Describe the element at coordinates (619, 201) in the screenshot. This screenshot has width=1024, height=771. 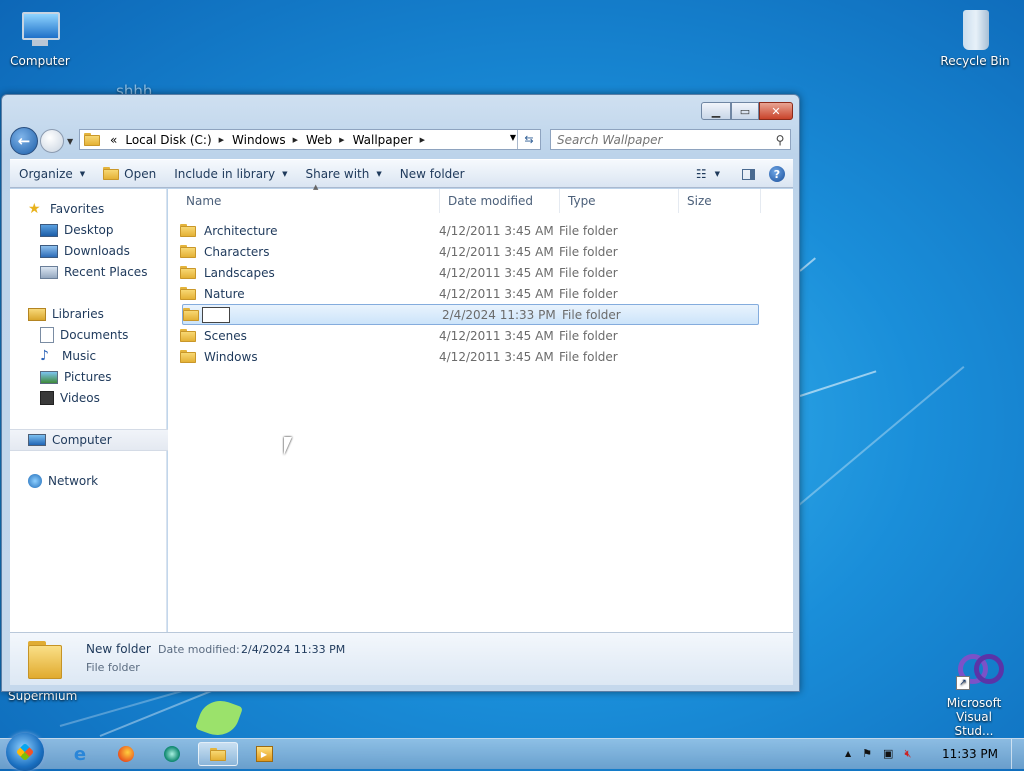
I see `column-header-type: Type` at that location.